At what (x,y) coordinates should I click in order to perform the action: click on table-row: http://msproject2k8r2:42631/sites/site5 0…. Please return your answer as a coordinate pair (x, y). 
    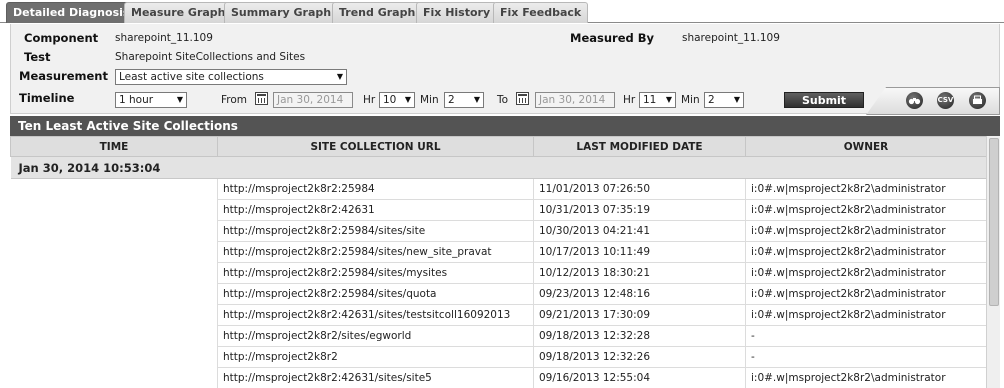
    Looking at the image, I should click on (498, 377).